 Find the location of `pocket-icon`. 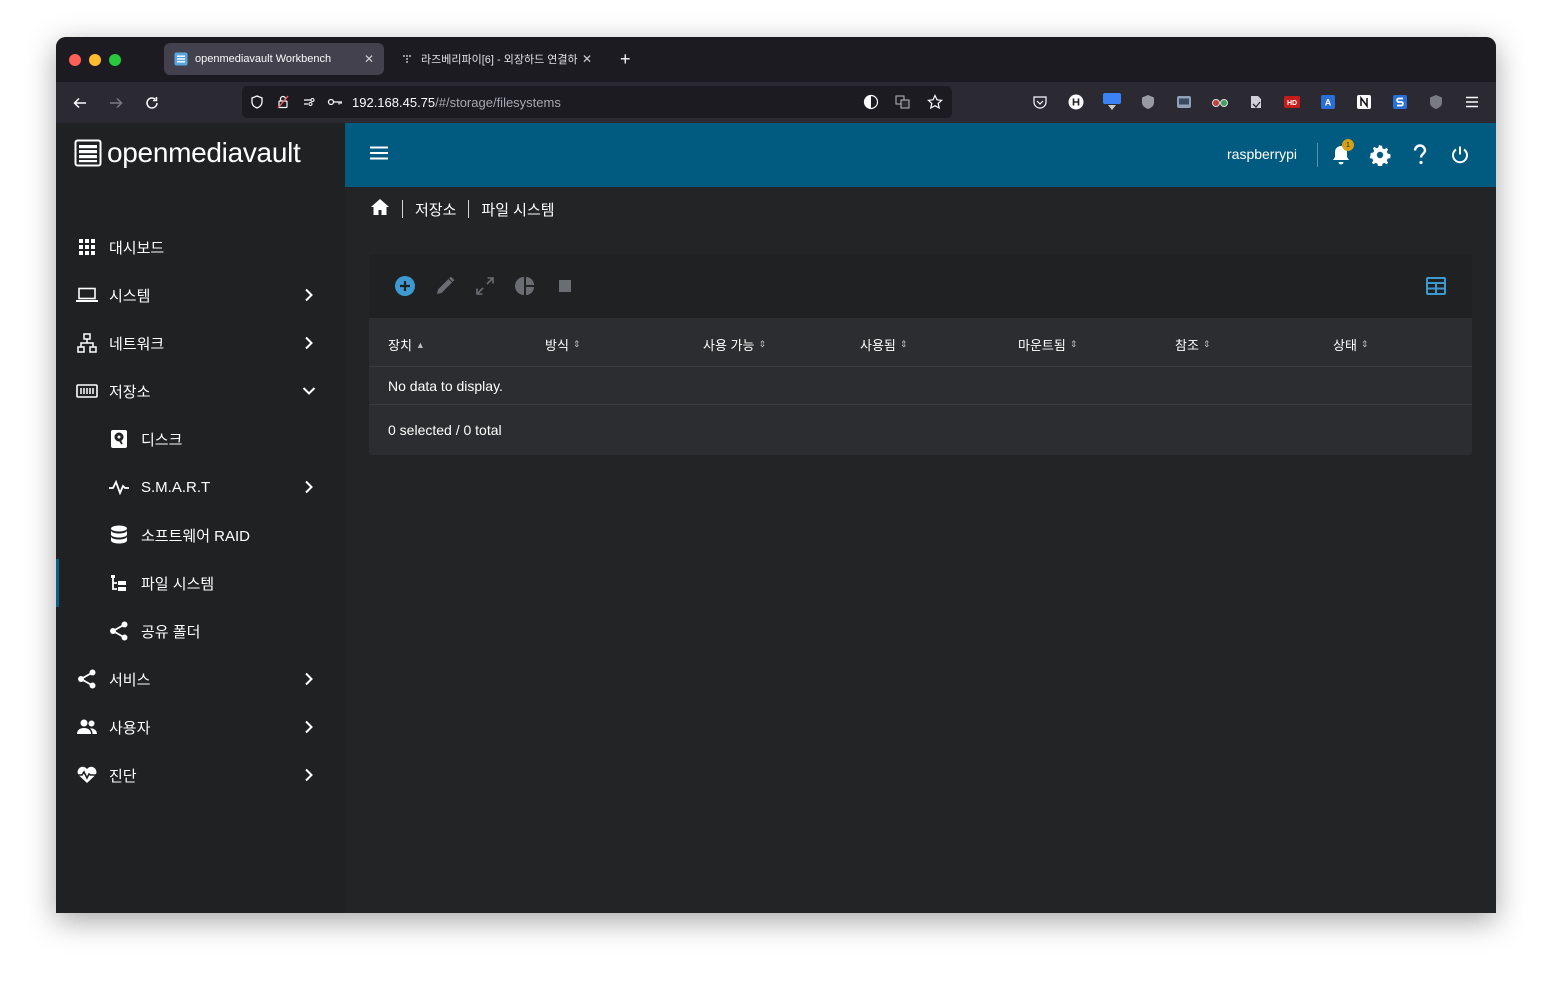

pocket-icon is located at coordinates (1040, 102).